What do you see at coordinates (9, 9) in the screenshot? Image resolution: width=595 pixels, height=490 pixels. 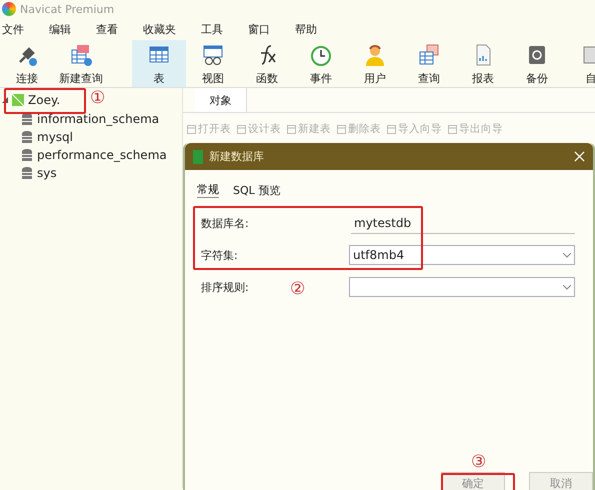 I see `app-logo-icon` at bounding box center [9, 9].